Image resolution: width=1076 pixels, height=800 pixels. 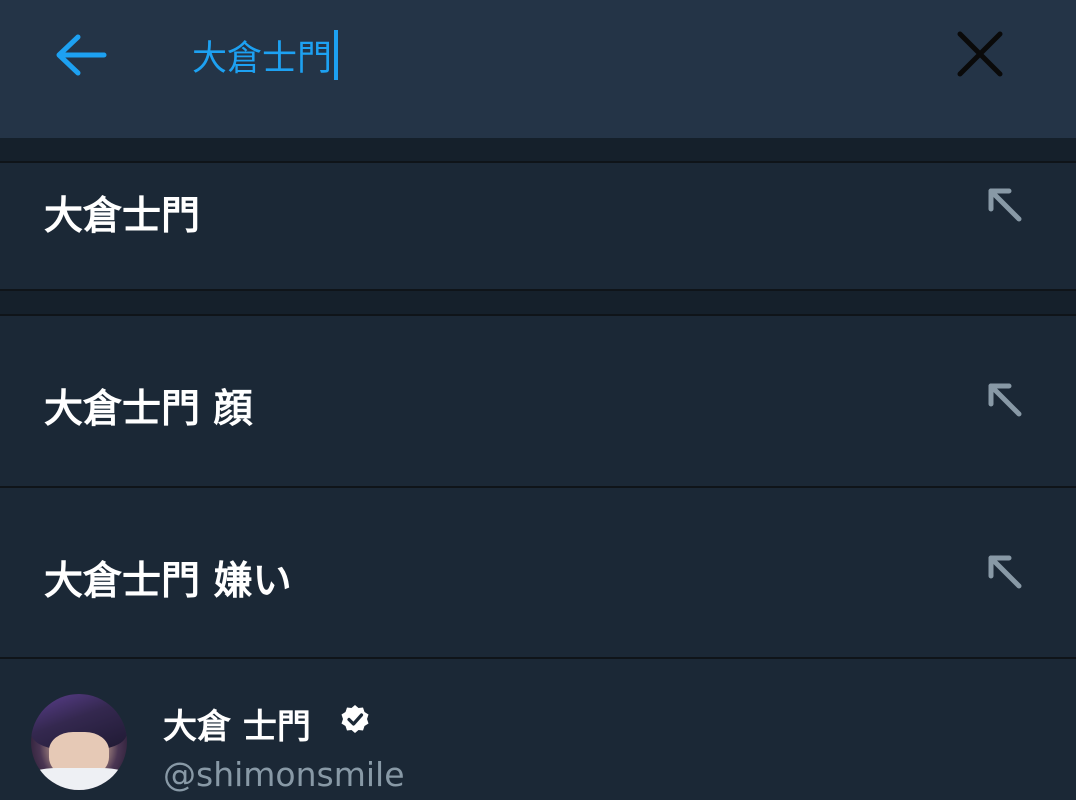 I want to click on search-input: 大倉士門, so click(x=542, y=55).